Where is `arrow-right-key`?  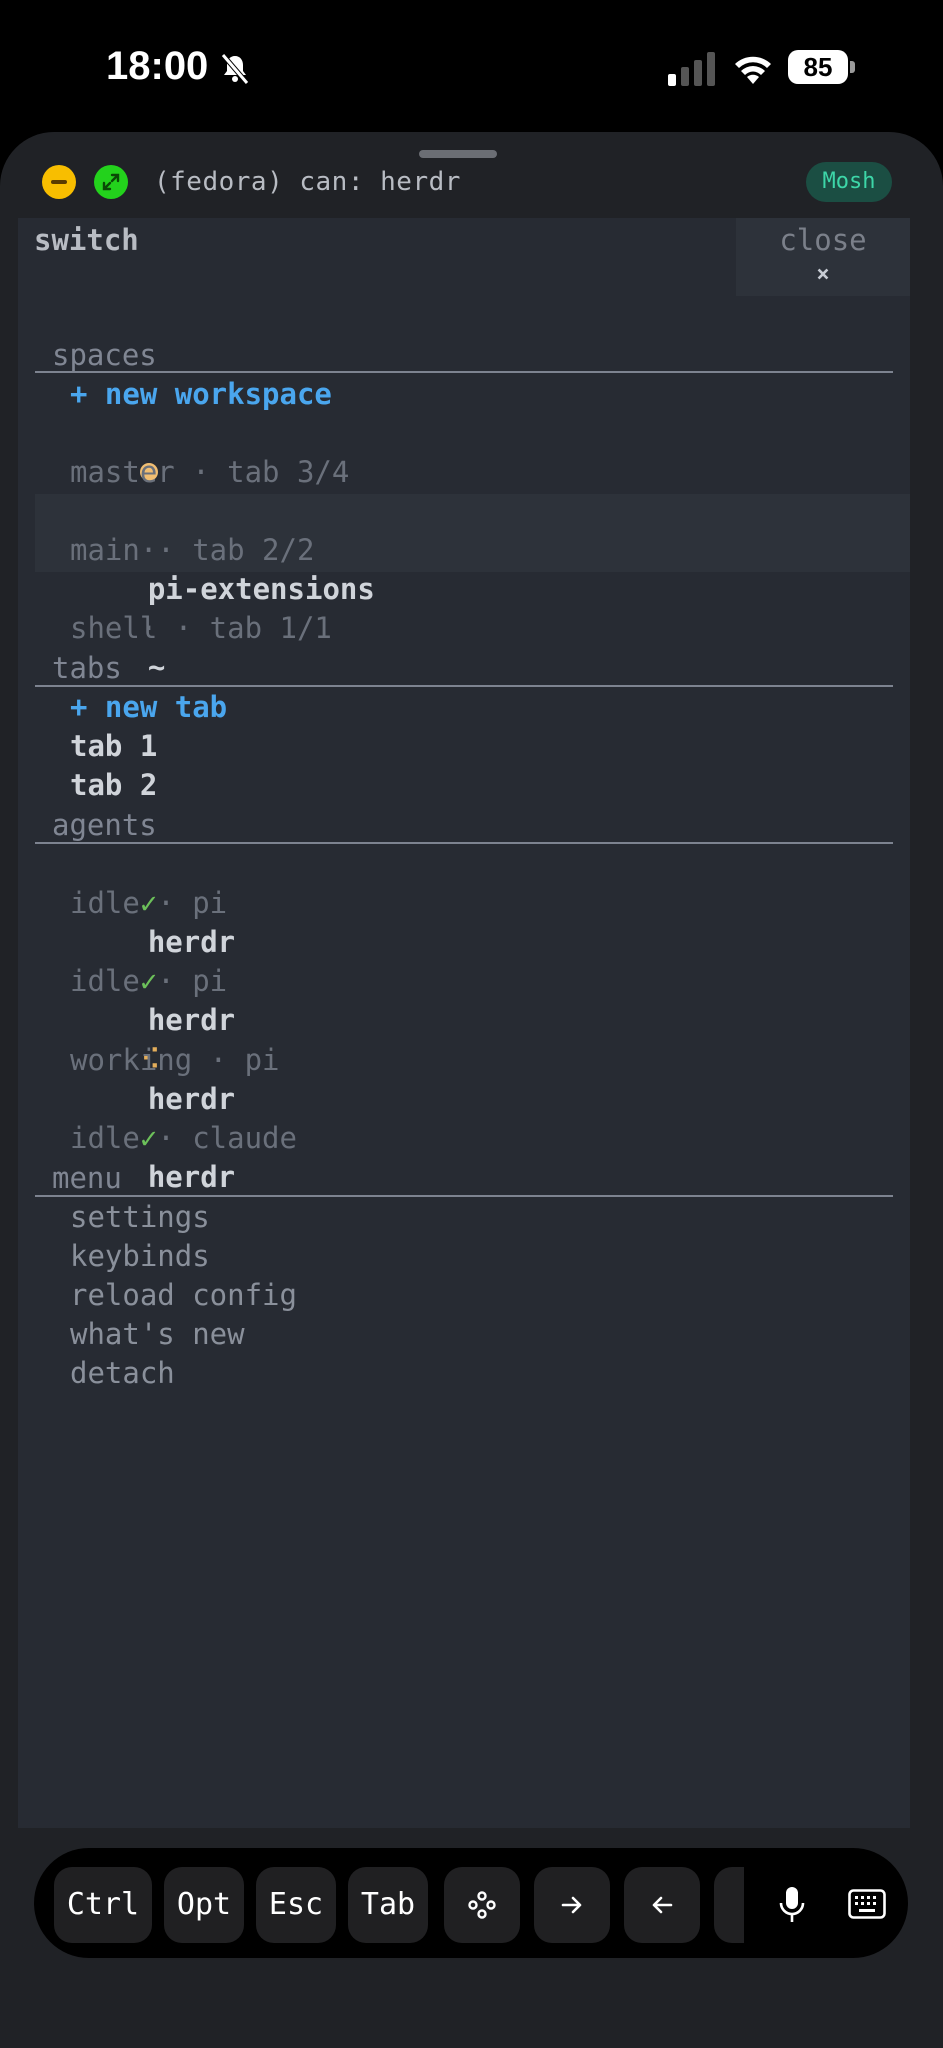
arrow-right-key is located at coordinates (572, 1905).